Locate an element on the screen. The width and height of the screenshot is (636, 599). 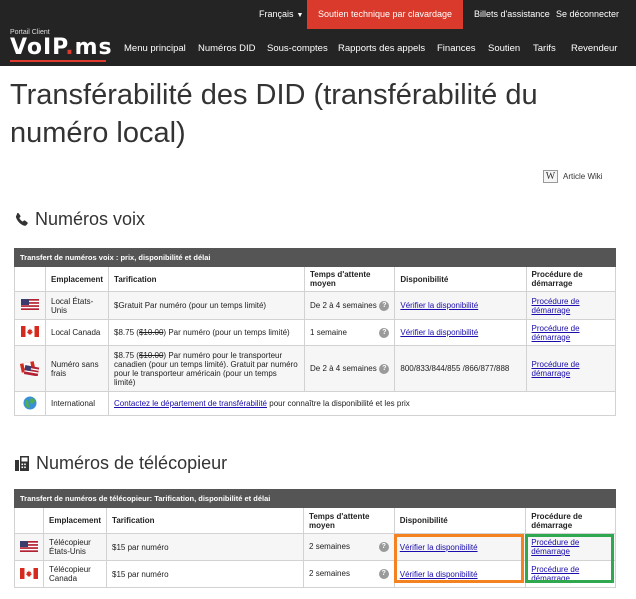
logo-underline is located at coordinates (58, 61).